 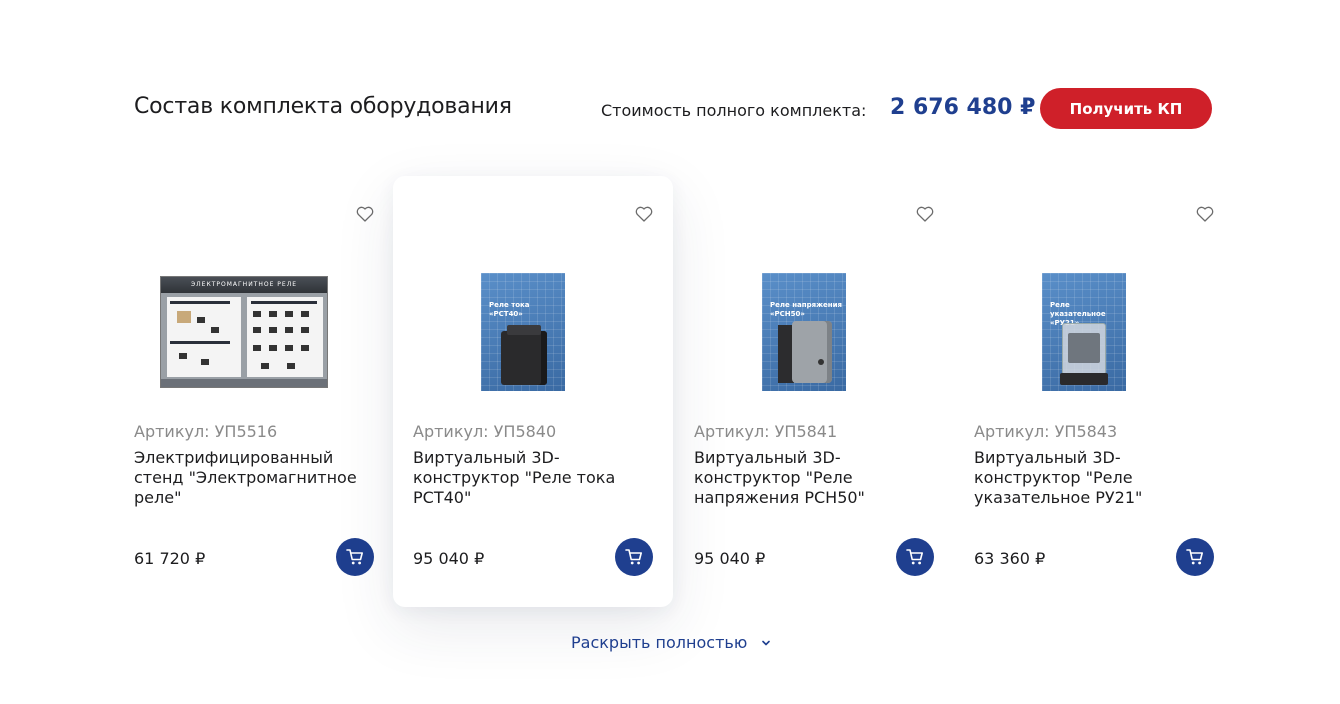 What do you see at coordinates (766, 431) in the screenshot?
I see `product-sku: Артикул: УП5841` at bounding box center [766, 431].